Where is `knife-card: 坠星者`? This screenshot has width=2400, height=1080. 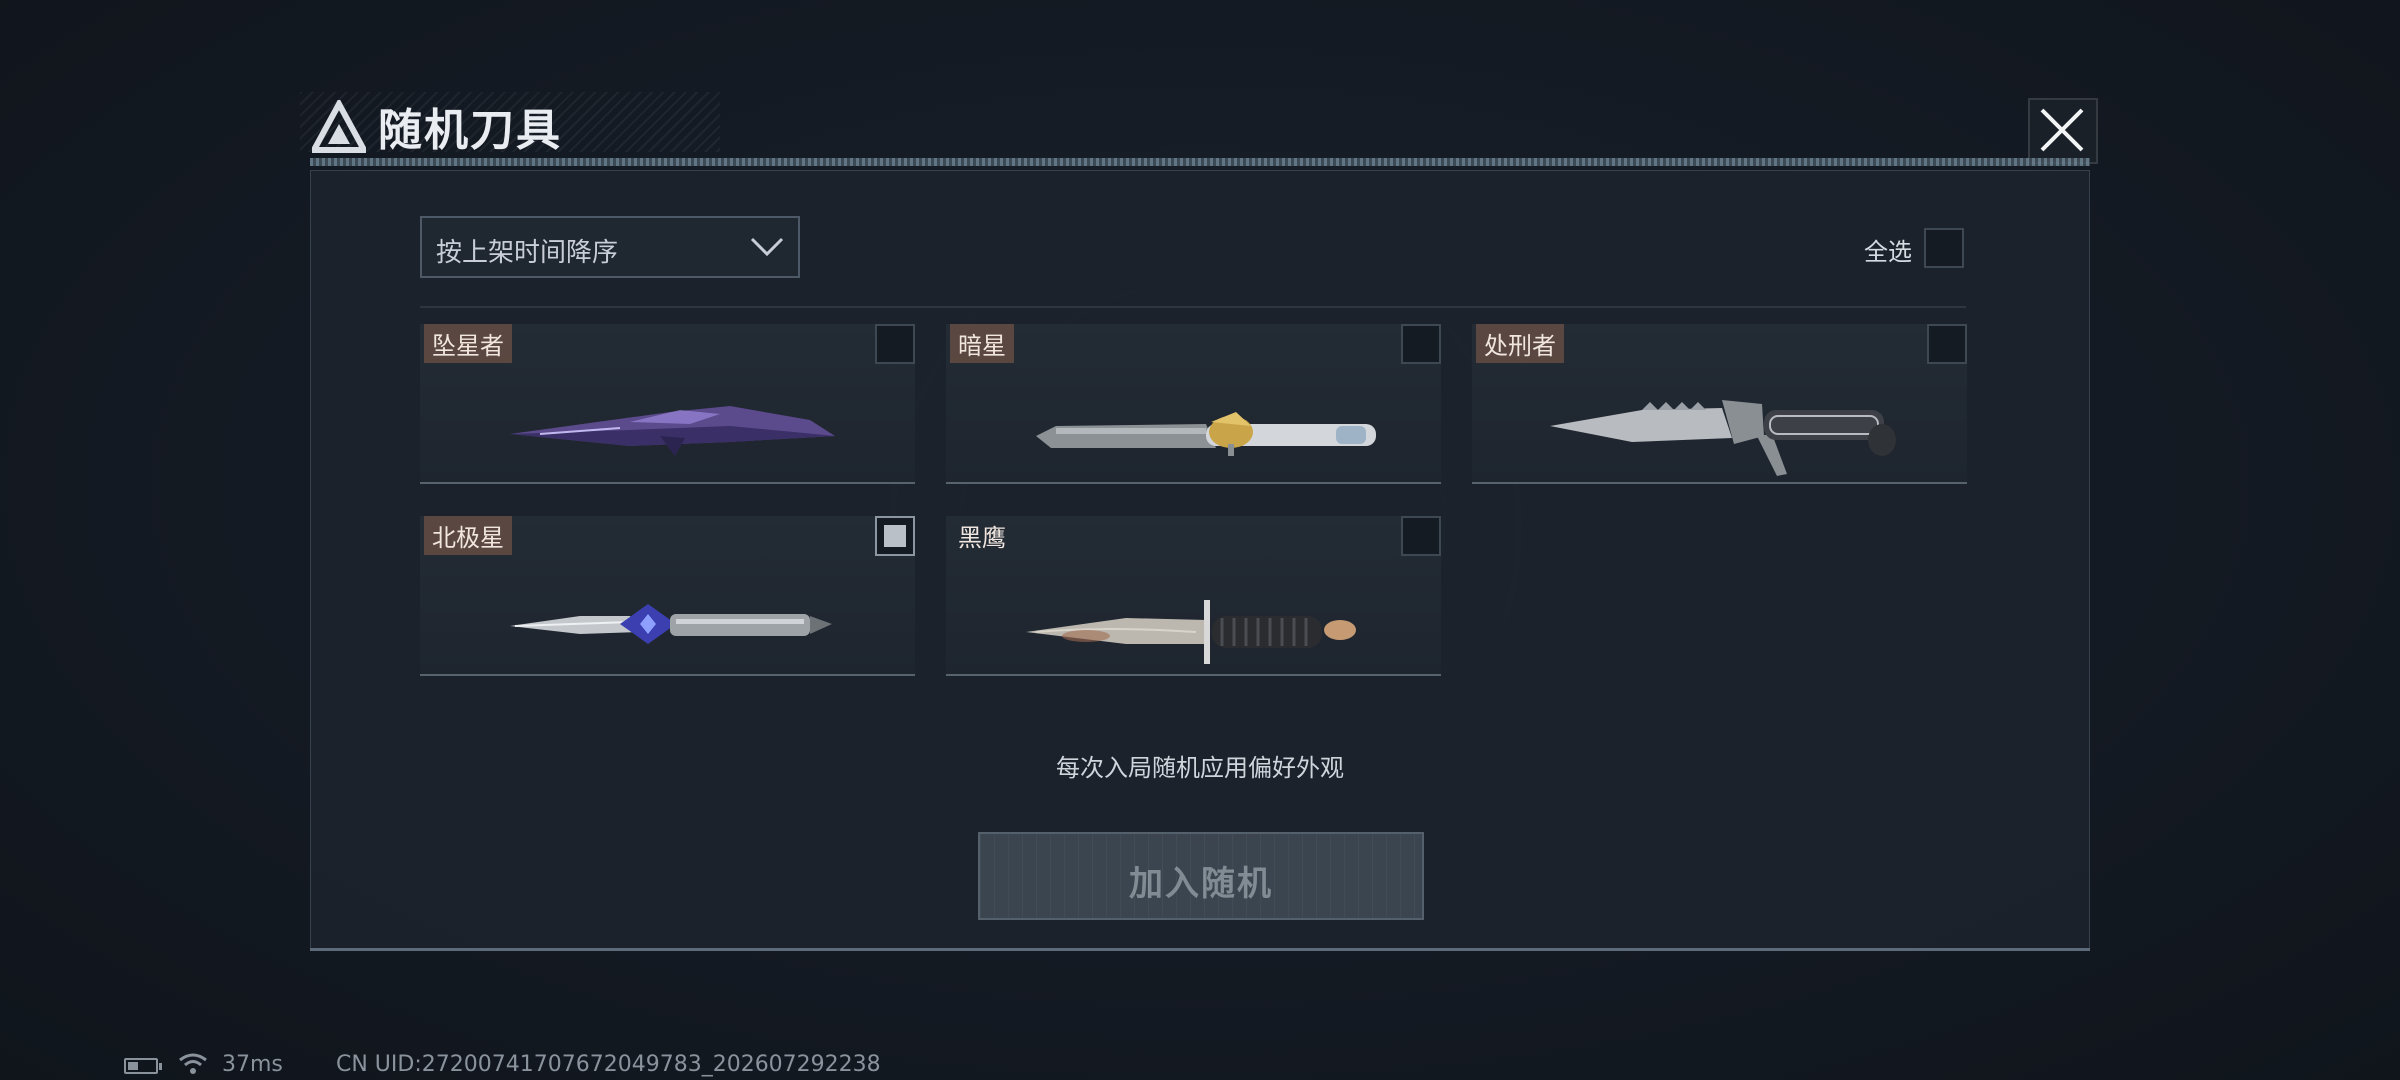 knife-card: 坠星者 is located at coordinates (667, 404).